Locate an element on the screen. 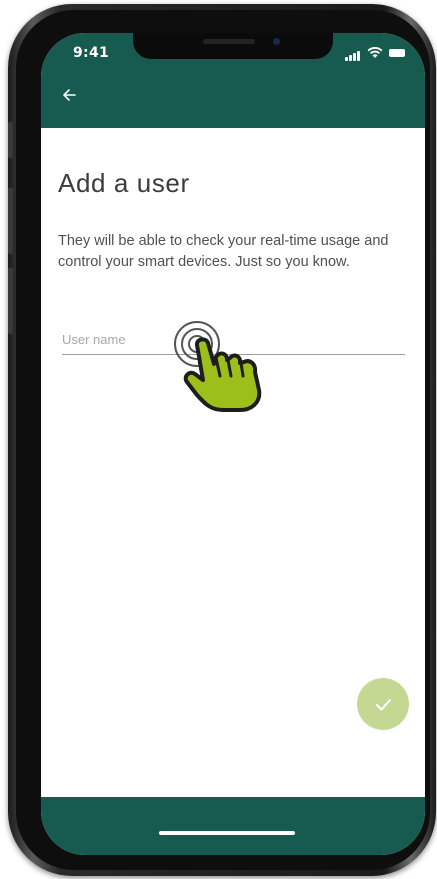 The height and width of the screenshot is (879, 437). bottom-bar is located at coordinates (233, 826).